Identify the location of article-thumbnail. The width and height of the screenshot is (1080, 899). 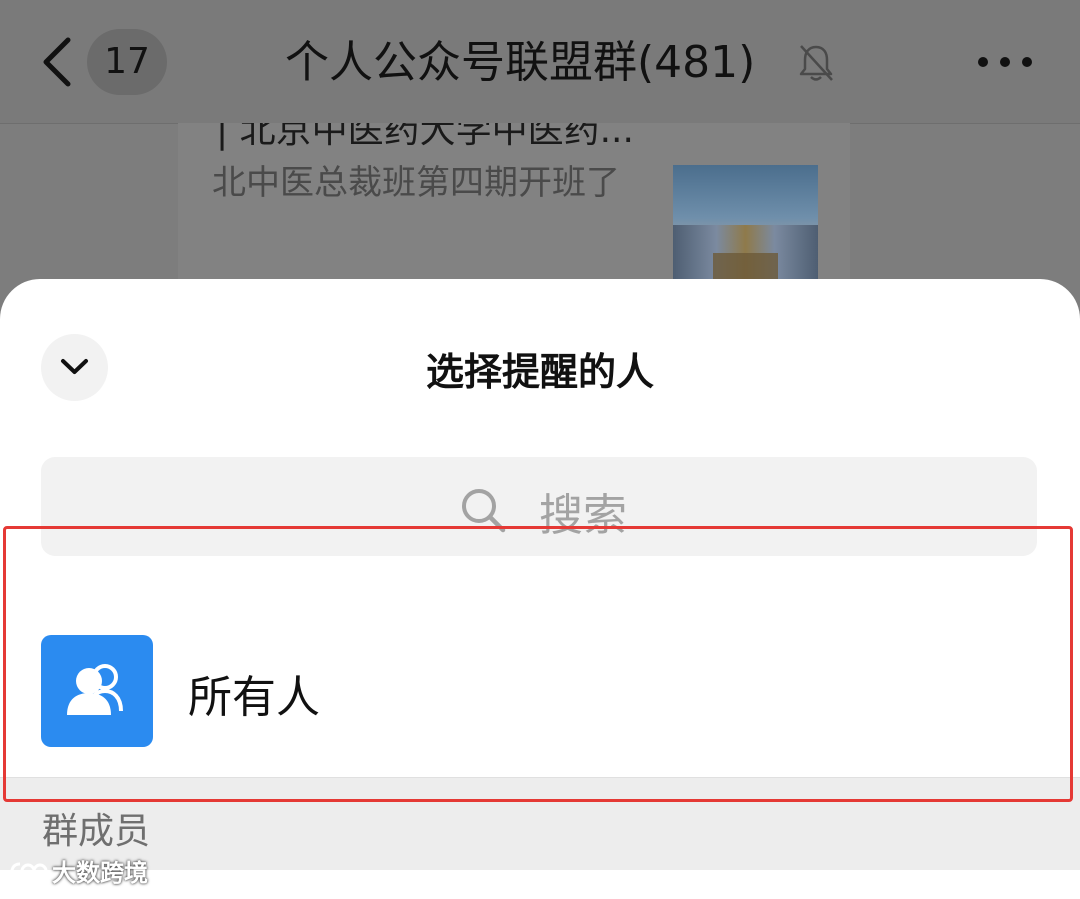
(745, 224).